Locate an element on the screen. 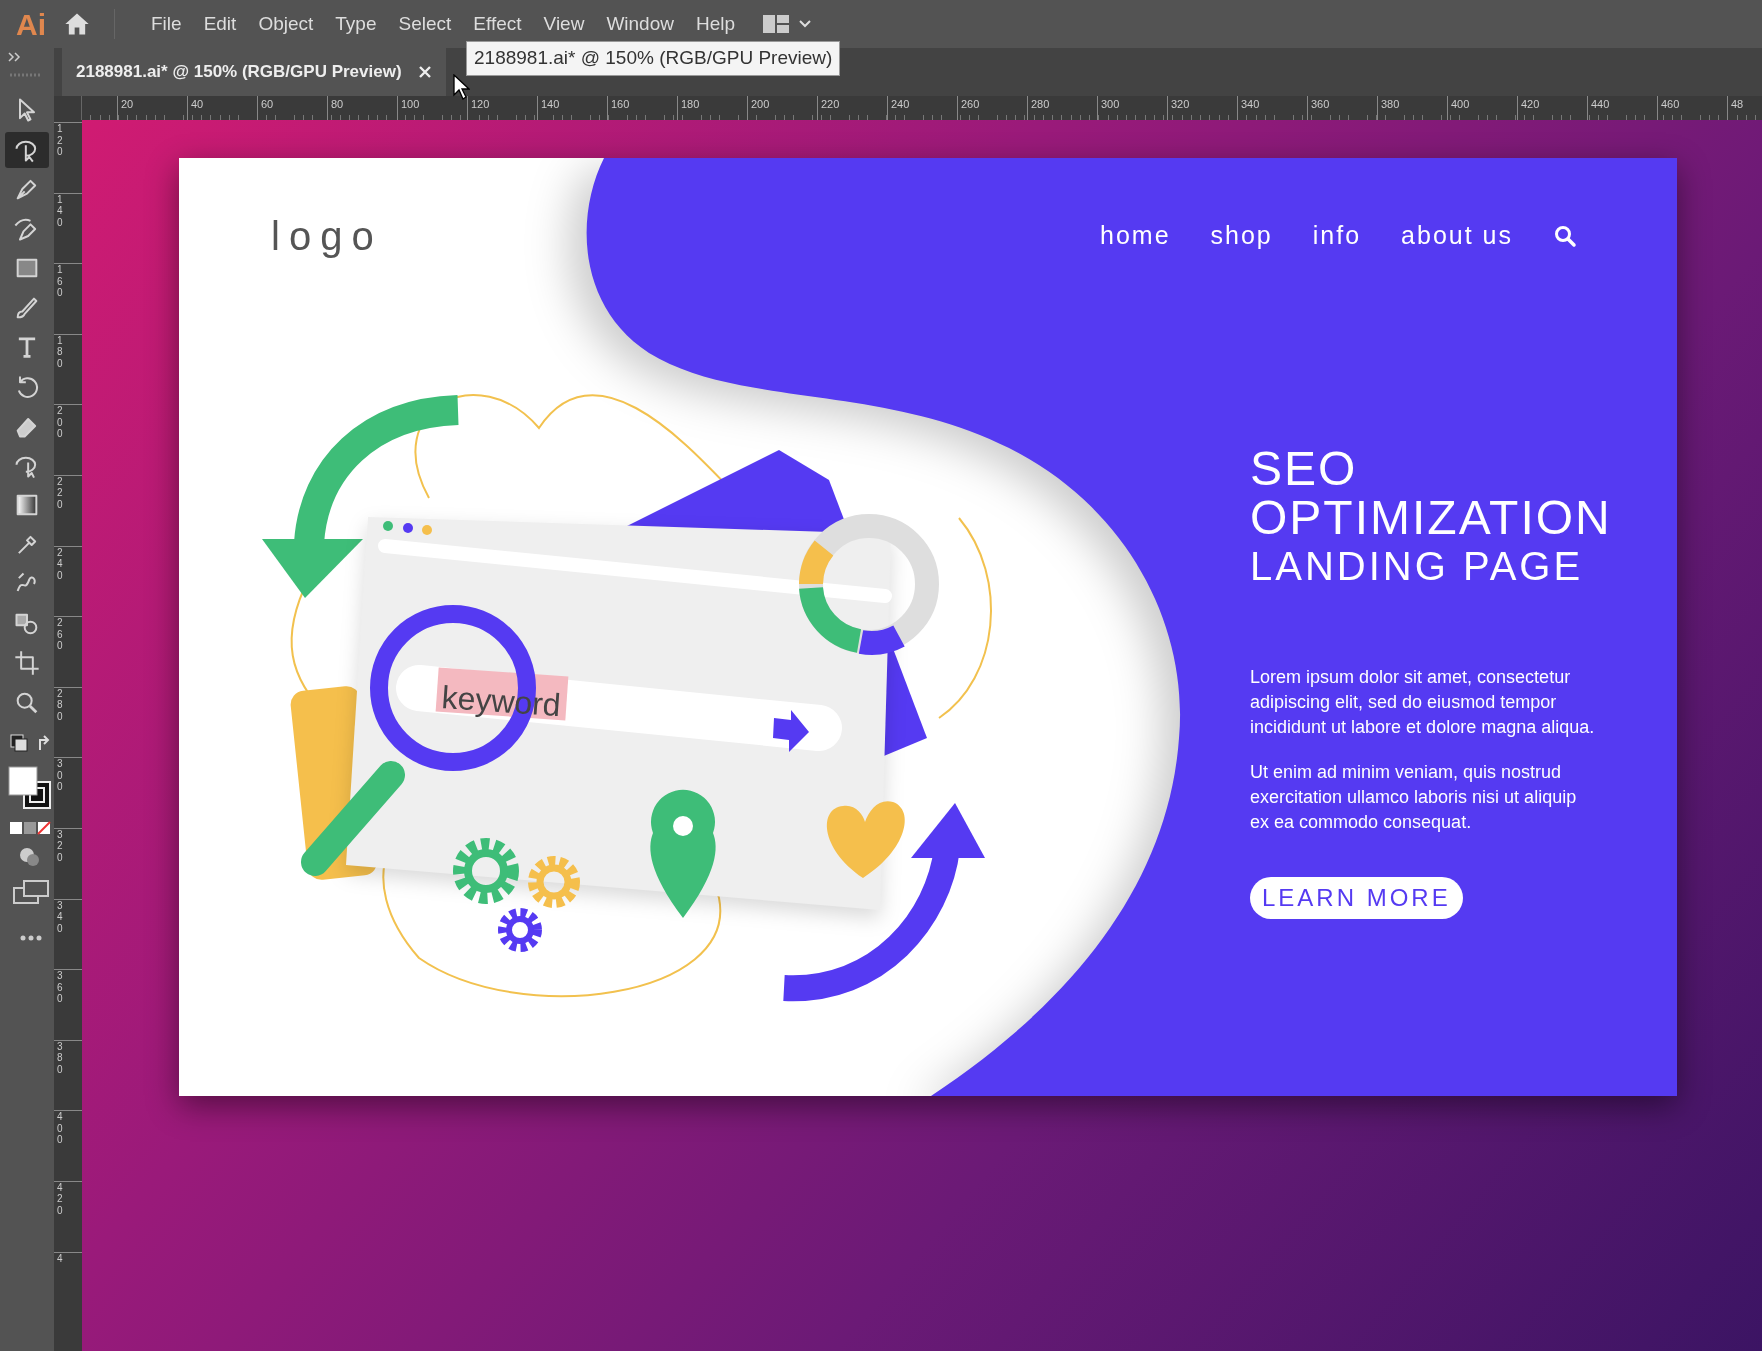 The image size is (1762, 1351). menu-item: Select is located at coordinates (425, 24).